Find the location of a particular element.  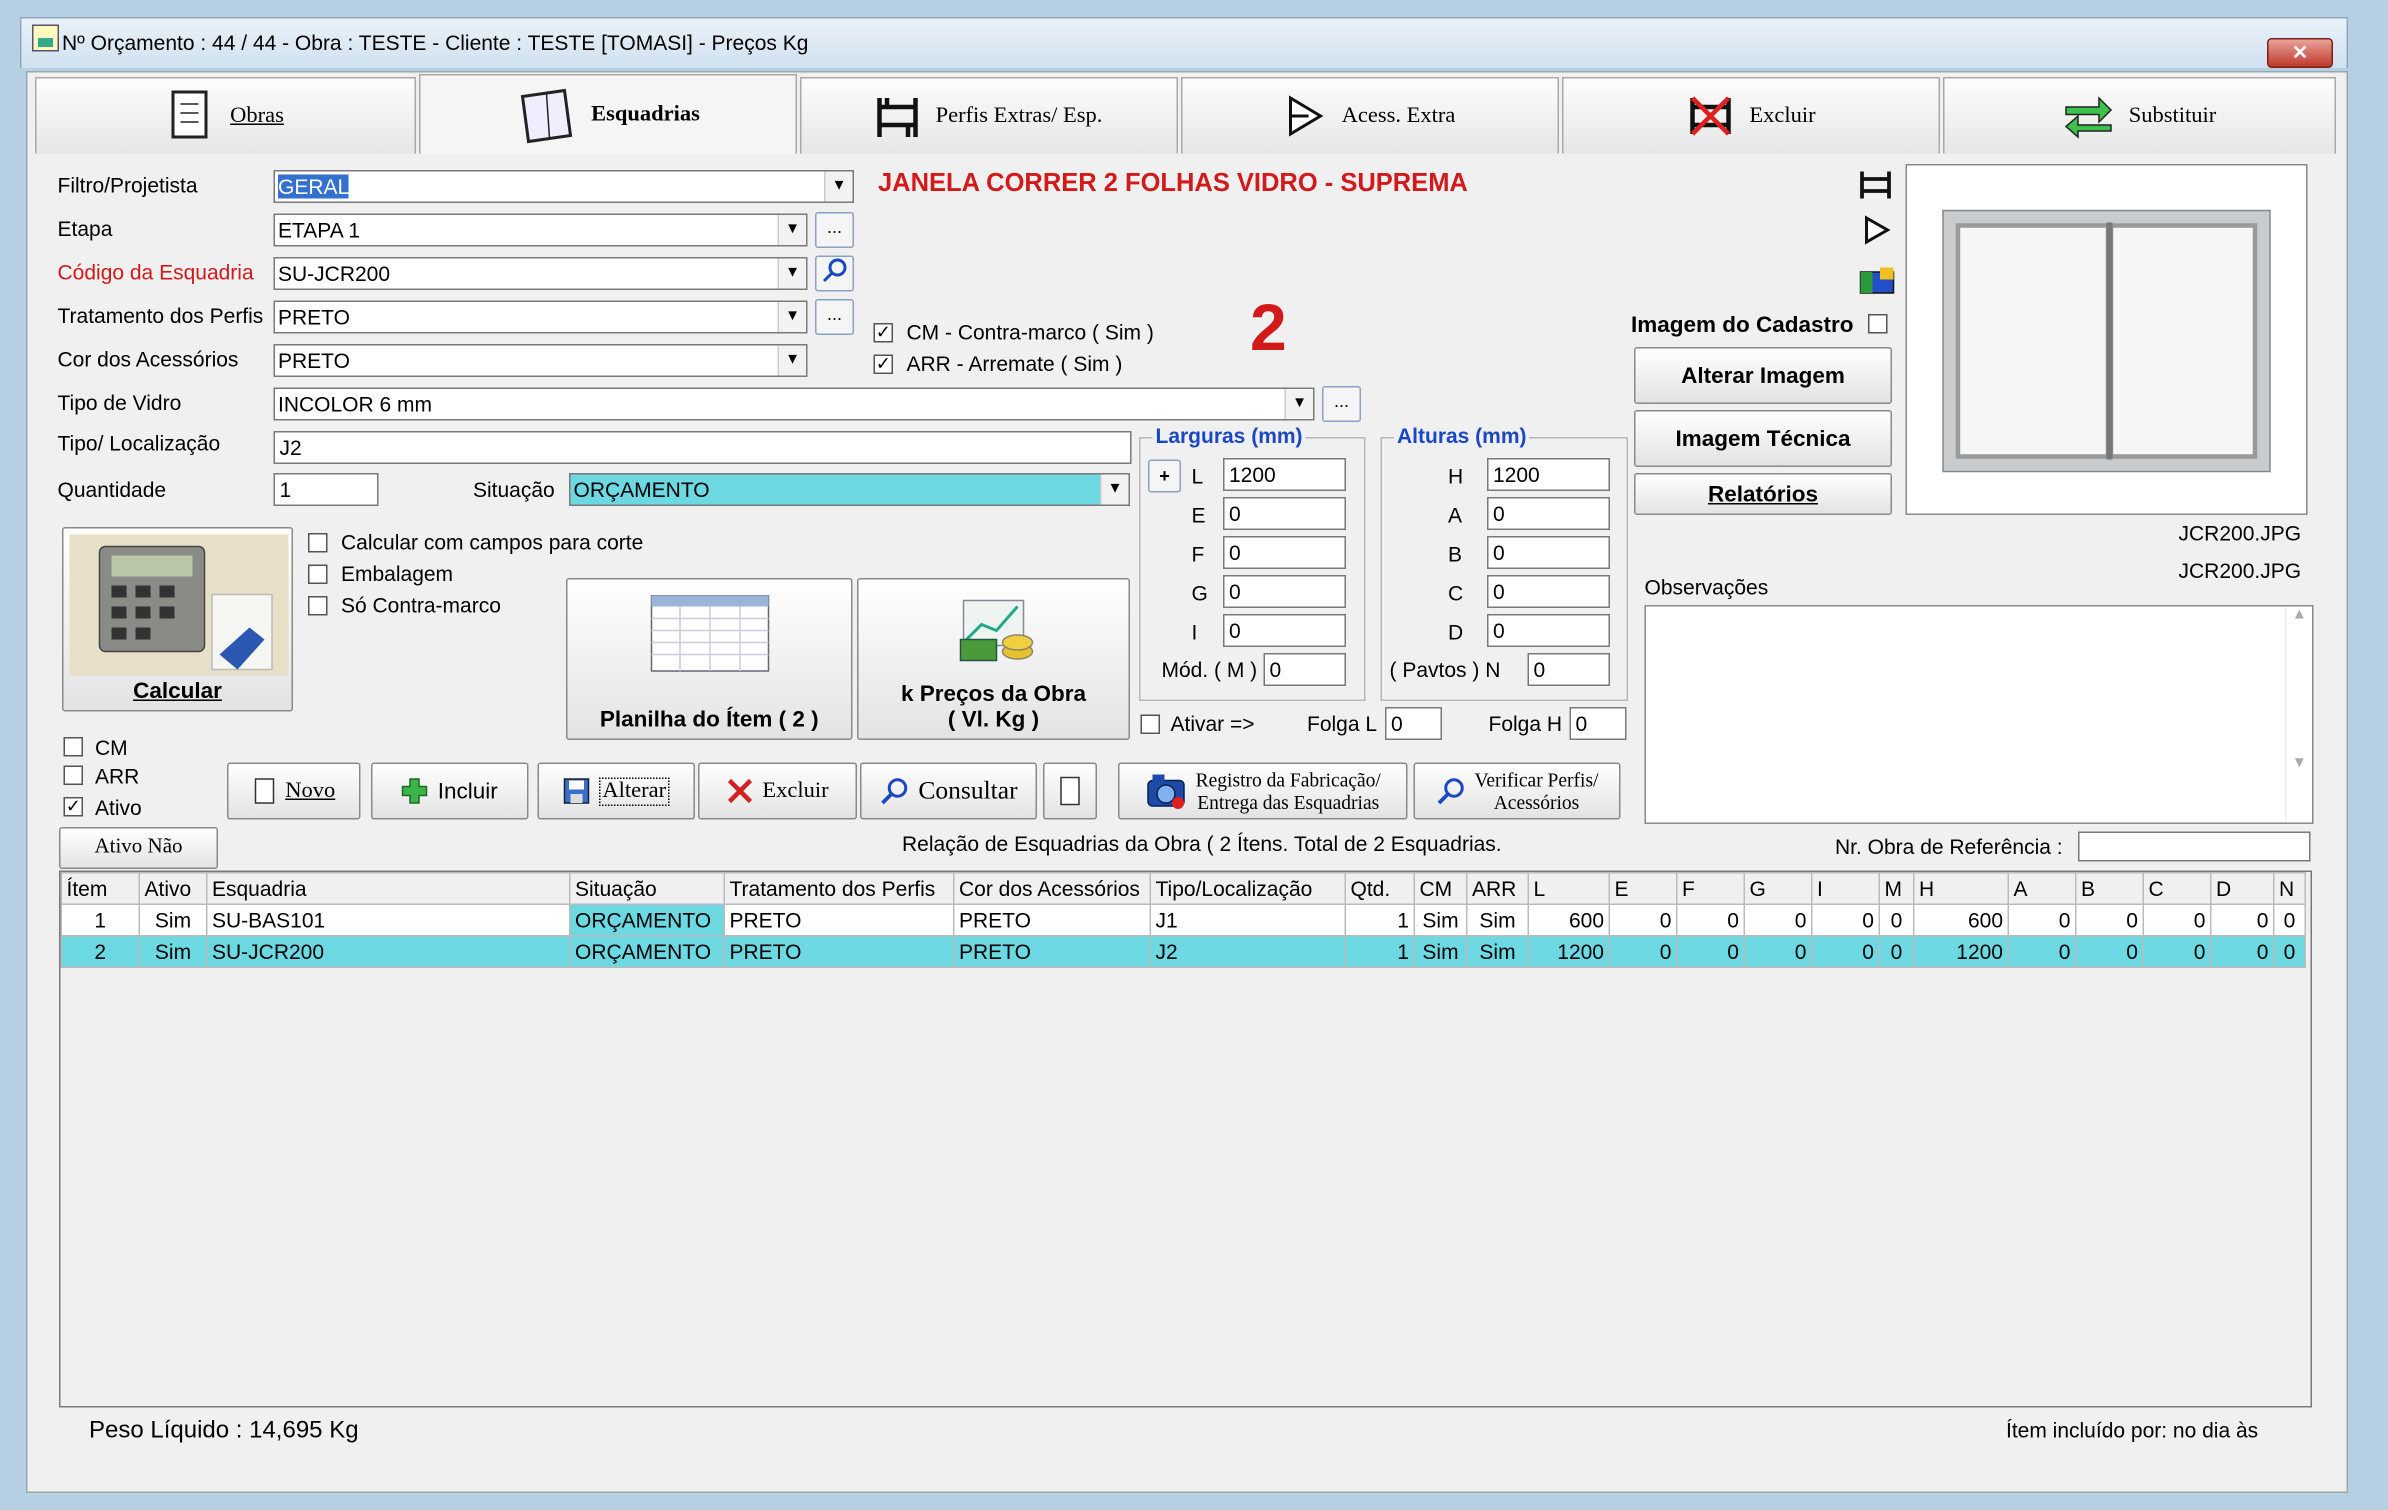

height-d-input: 0 is located at coordinates (1548, 630).